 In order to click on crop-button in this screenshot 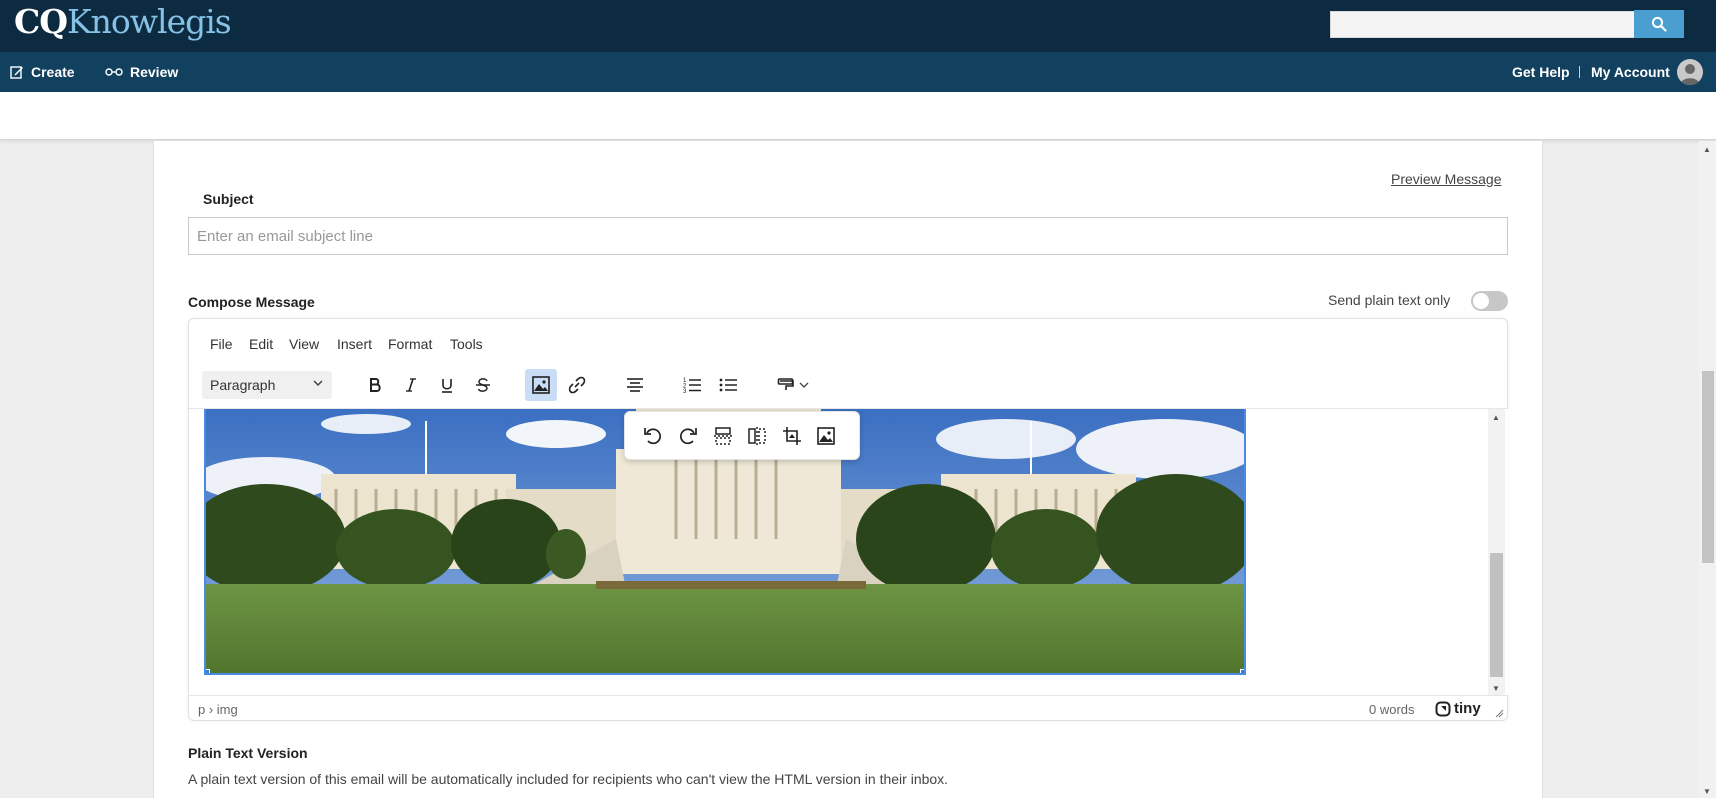, I will do `click(792, 436)`.